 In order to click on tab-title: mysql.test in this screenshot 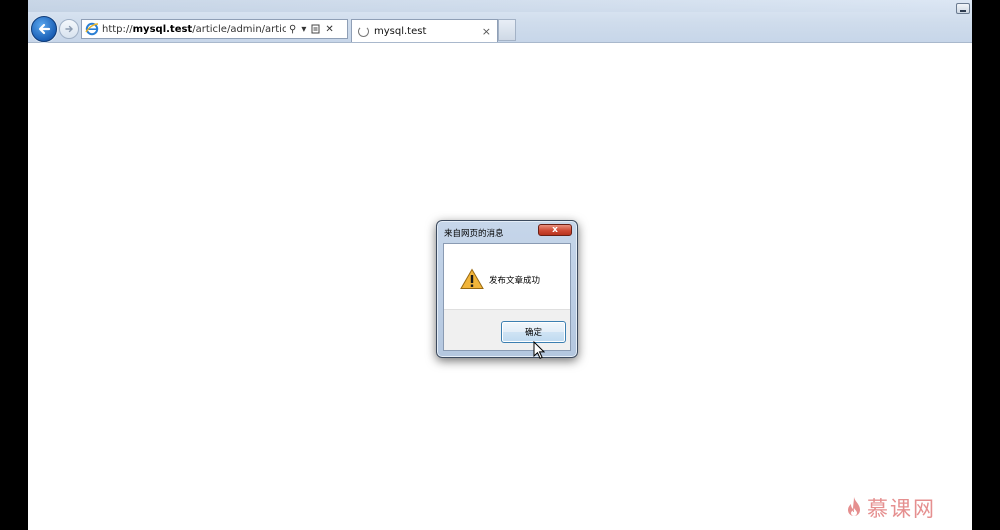, I will do `click(400, 31)`.